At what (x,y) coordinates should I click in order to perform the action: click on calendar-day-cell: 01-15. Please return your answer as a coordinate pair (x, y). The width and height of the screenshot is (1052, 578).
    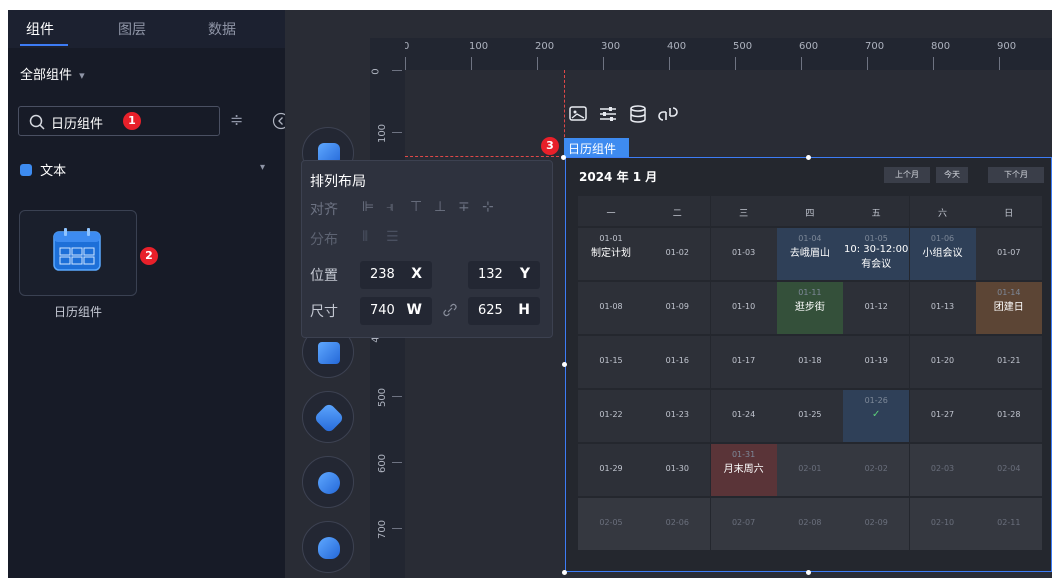
    Looking at the image, I should click on (611, 362).